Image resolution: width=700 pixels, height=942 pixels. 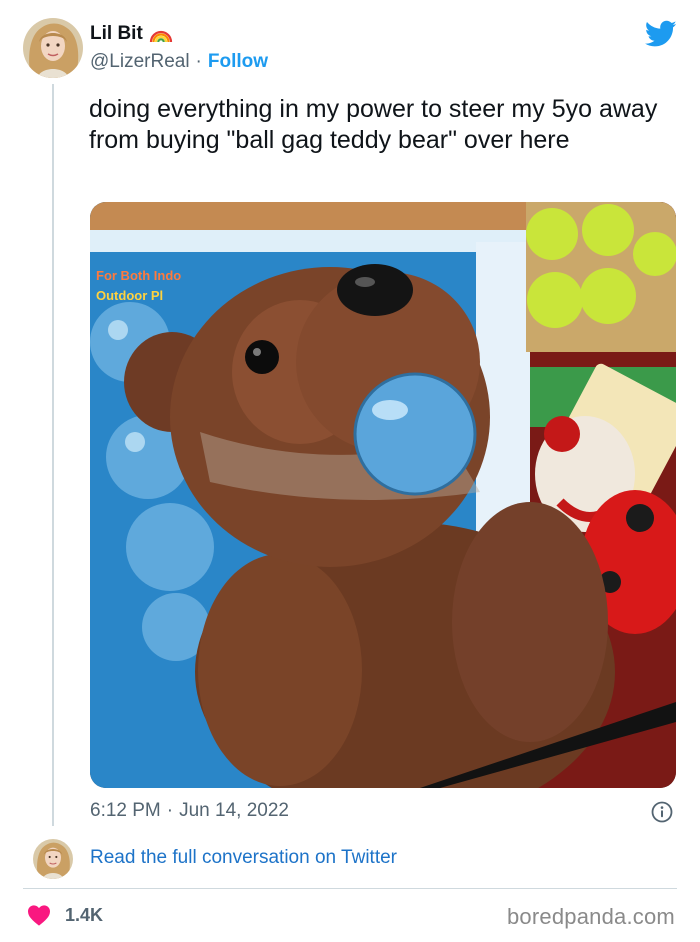 I want to click on timestamp-row: 6:12 PM · Jun 14, 2022, so click(x=189, y=811).